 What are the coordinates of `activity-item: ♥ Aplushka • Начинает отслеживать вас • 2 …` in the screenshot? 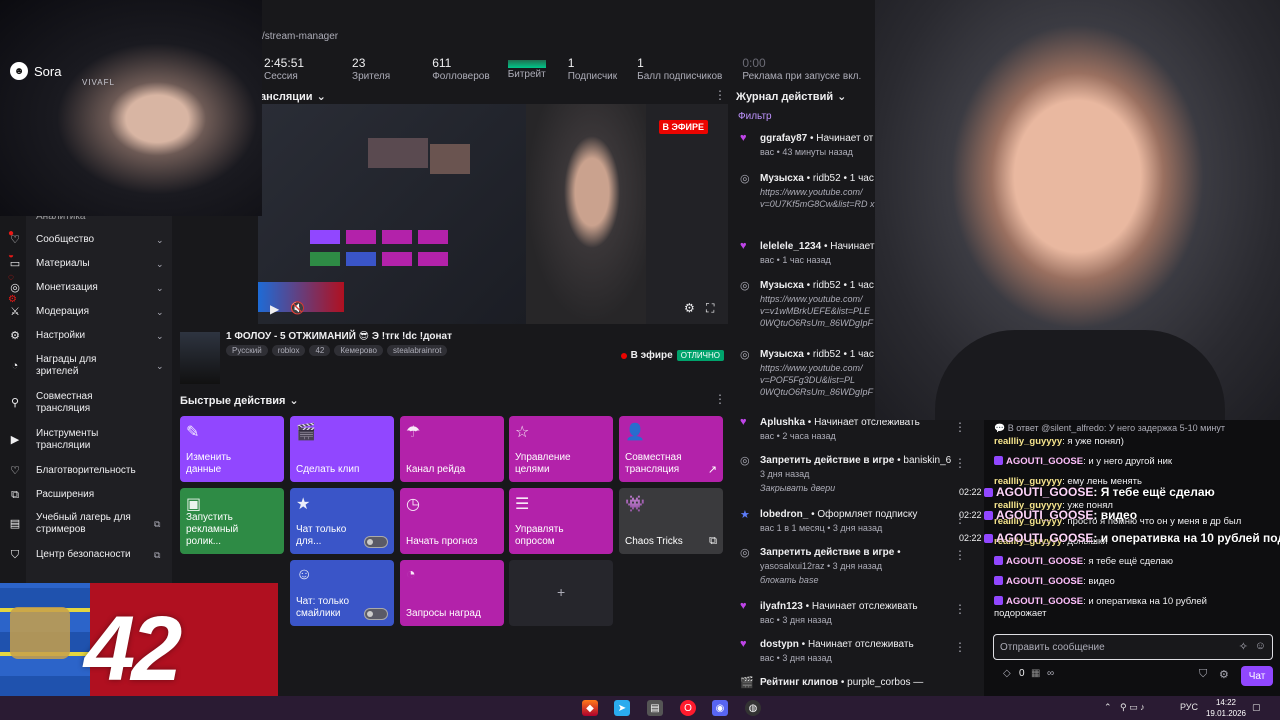 It's located at (850, 435).